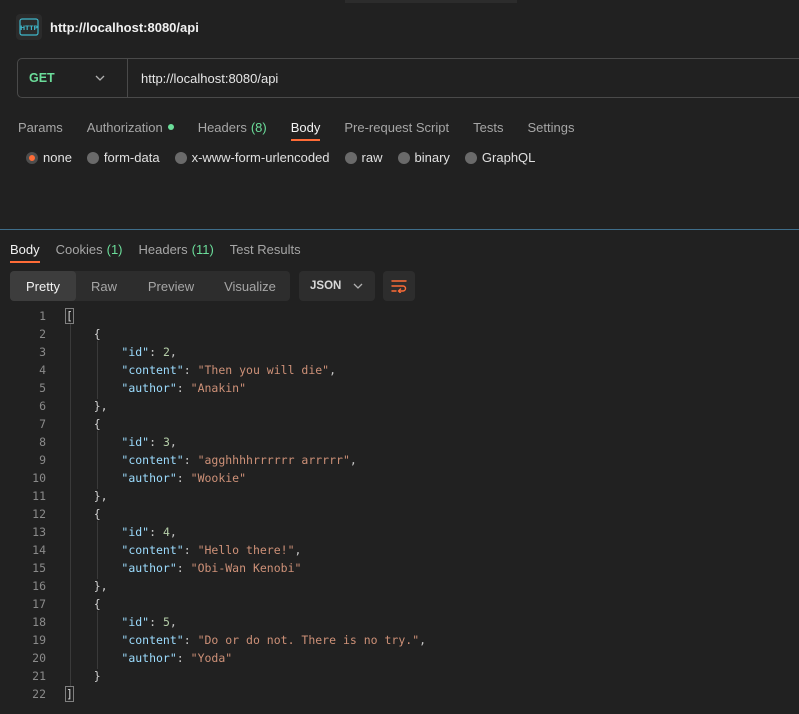 This screenshot has width=799, height=714. I want to click on tab-tests: Tests, so click(488, 127).